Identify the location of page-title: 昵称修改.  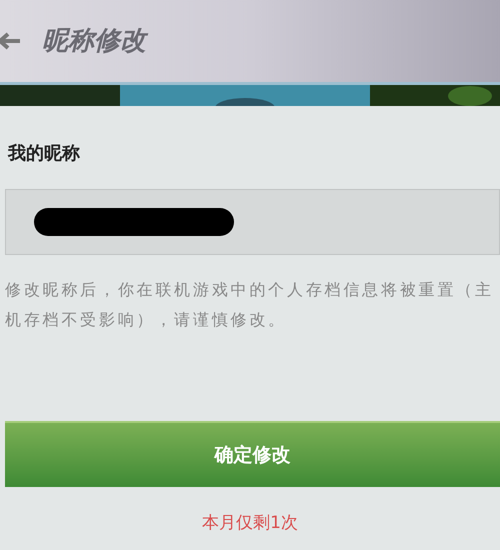
(94, 41).